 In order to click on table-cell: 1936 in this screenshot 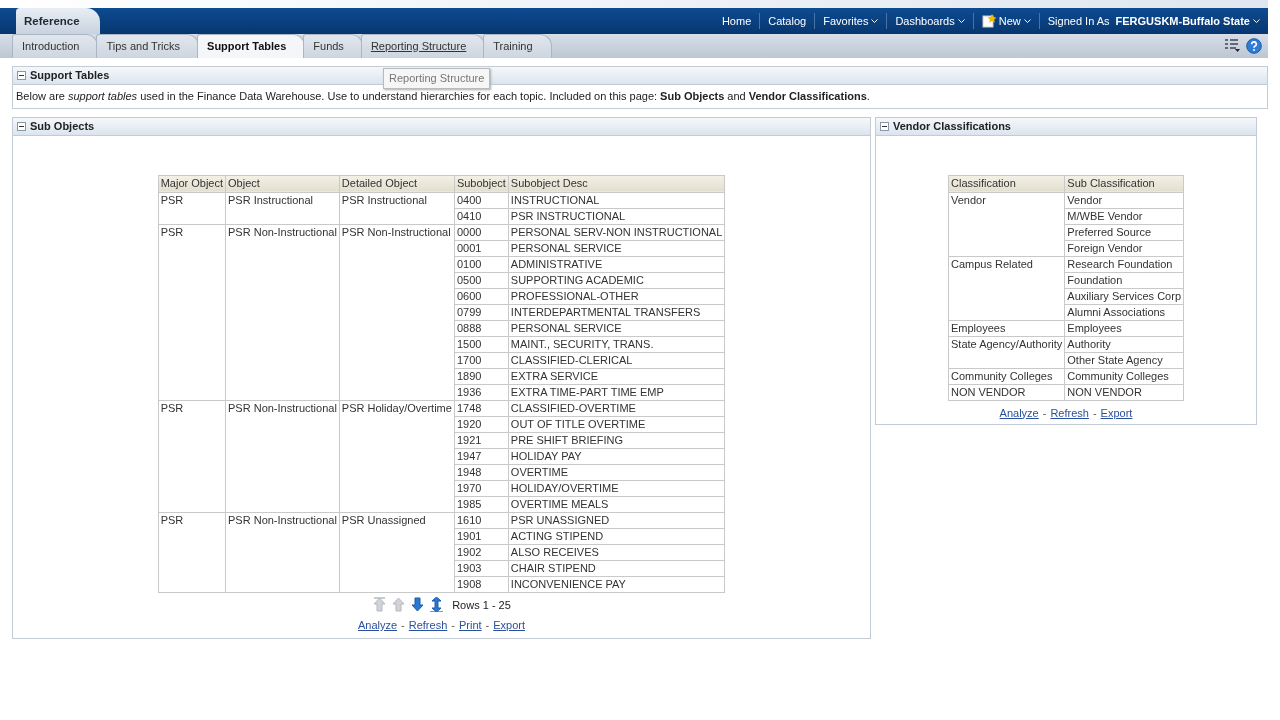, I will do `click(481, 392)`.